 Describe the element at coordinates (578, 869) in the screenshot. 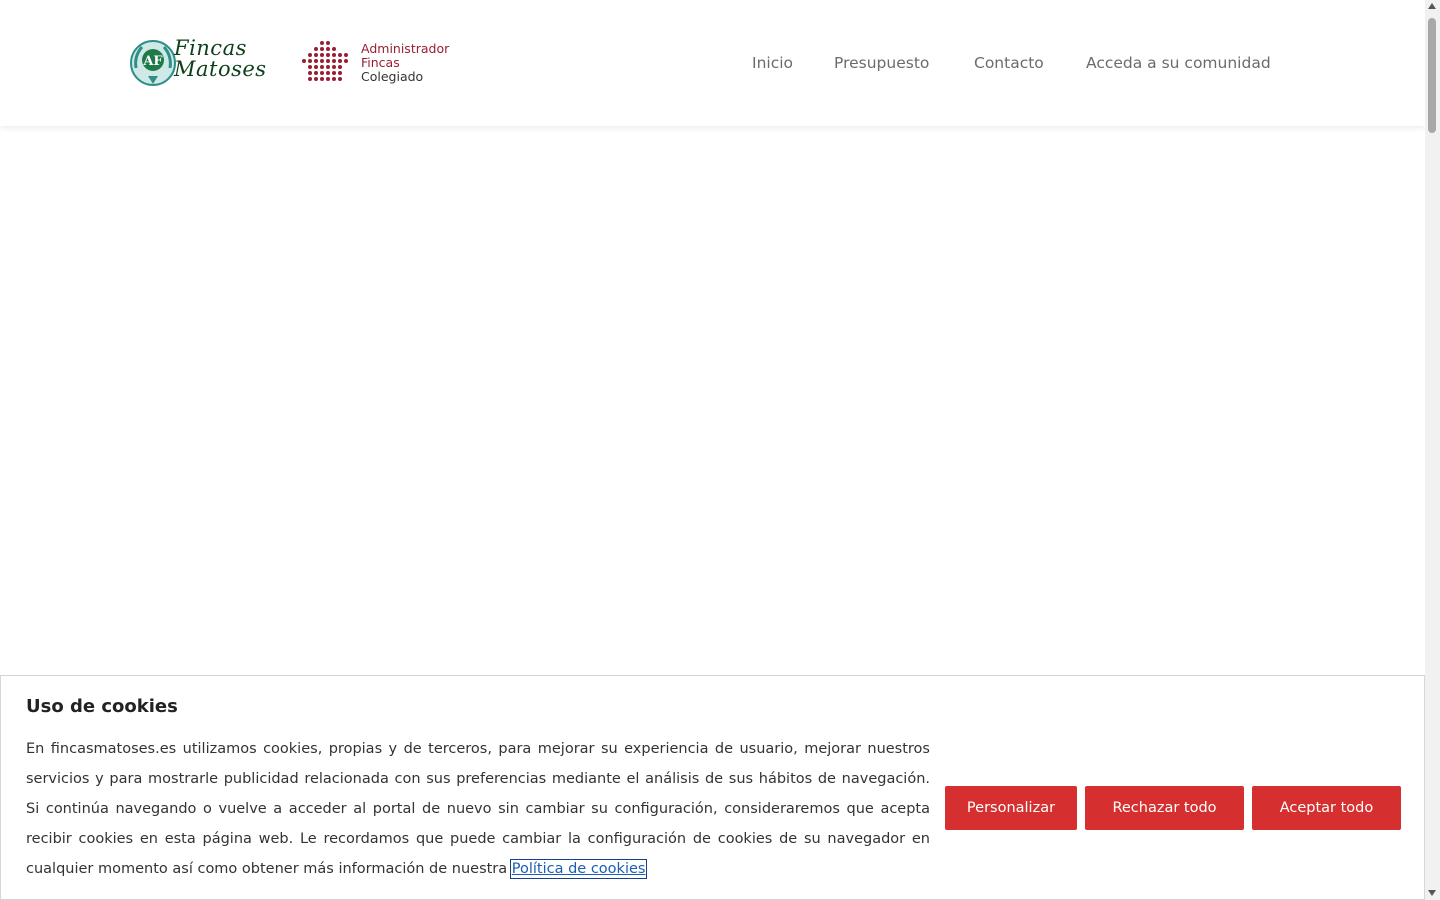

I see `cookie-policy-link: Política de cookies` at that location.